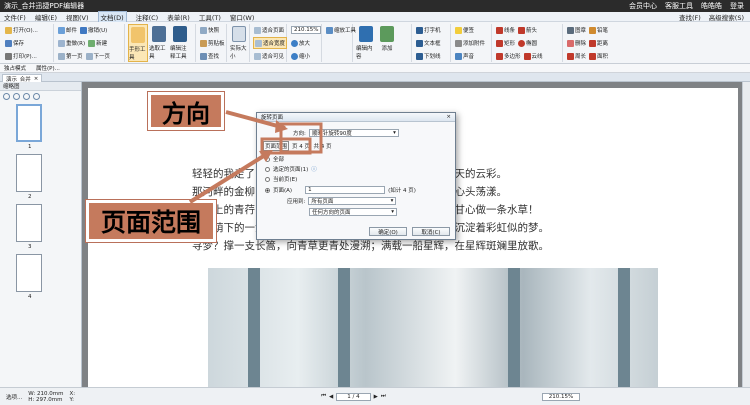 Image resolution: width=750 pixels, height=405 pixels. I want to click on callout-arrows, so click(255, 157).